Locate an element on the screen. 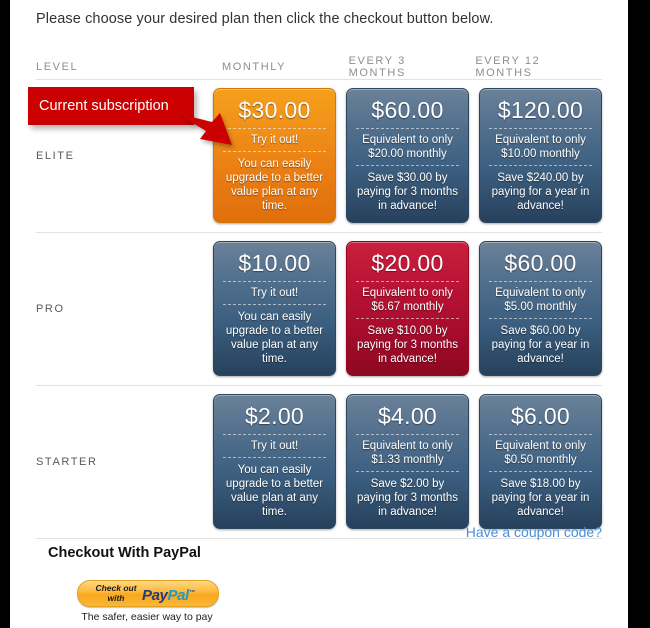 The image size is (650, 628). level-label: STARTER is located at coordinates (67, 462).